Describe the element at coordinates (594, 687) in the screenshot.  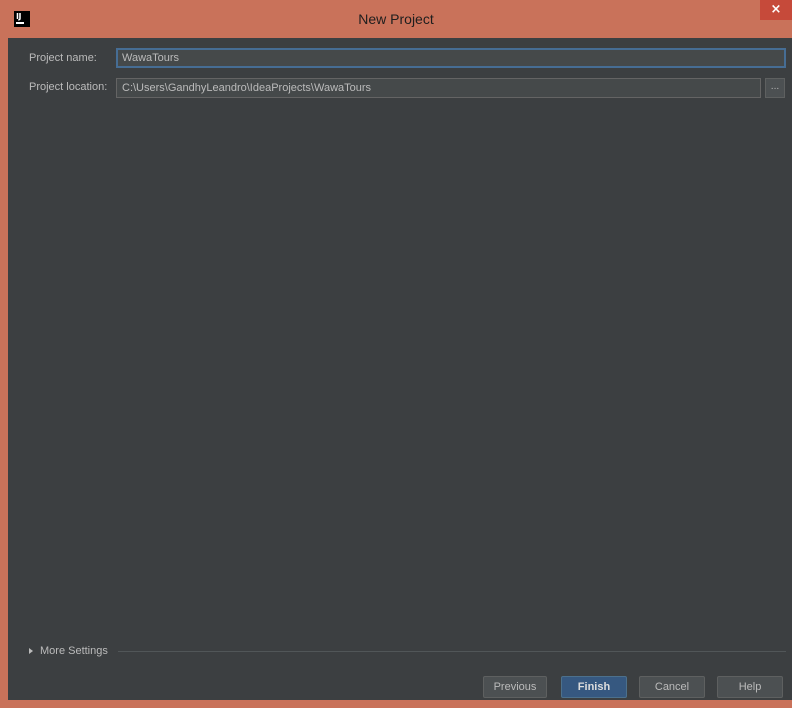
I see `finish-button: Finish` at that location.